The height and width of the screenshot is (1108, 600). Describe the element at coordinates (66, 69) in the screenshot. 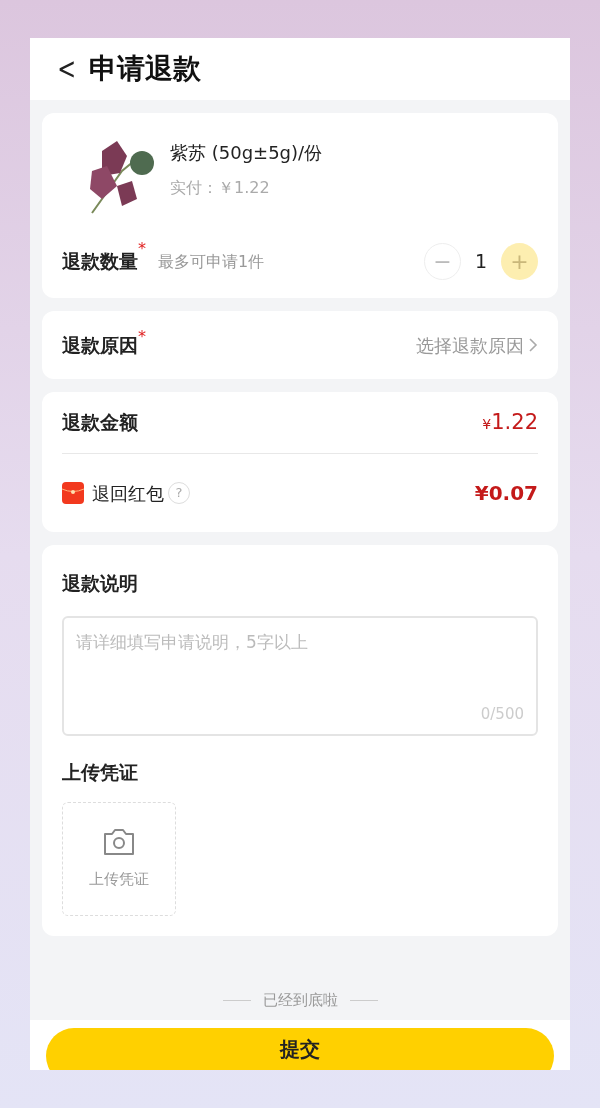

I see `back-button: <` at that location.